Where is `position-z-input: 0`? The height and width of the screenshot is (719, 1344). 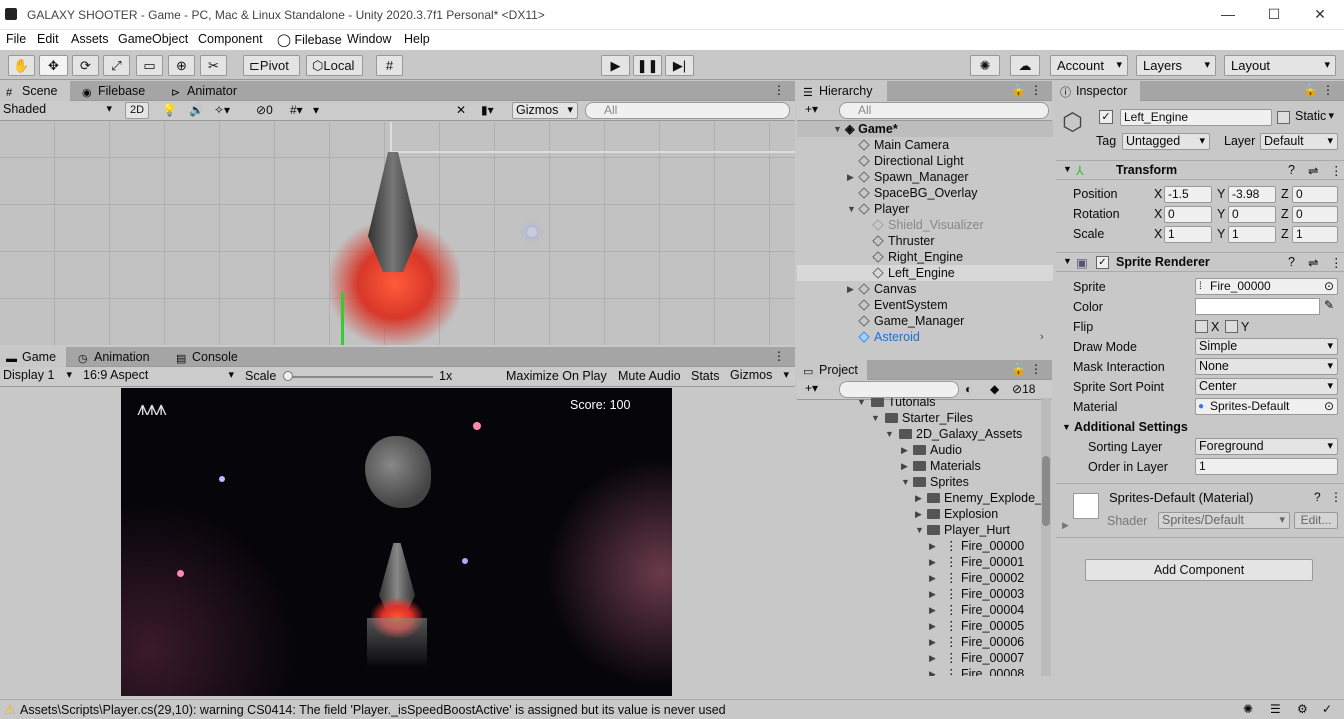 position-z-input: 0 is located at coordinates (1315, 194).